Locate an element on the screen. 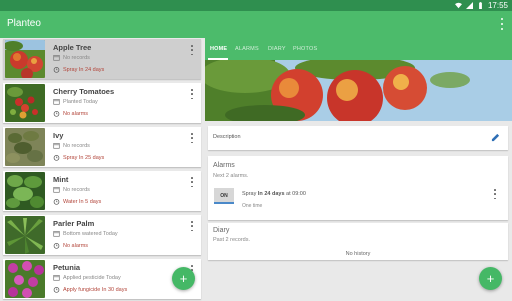 The width and height of the screenshot is (512, 301). plant-photo-petunia is located at coordinates (25, 279).